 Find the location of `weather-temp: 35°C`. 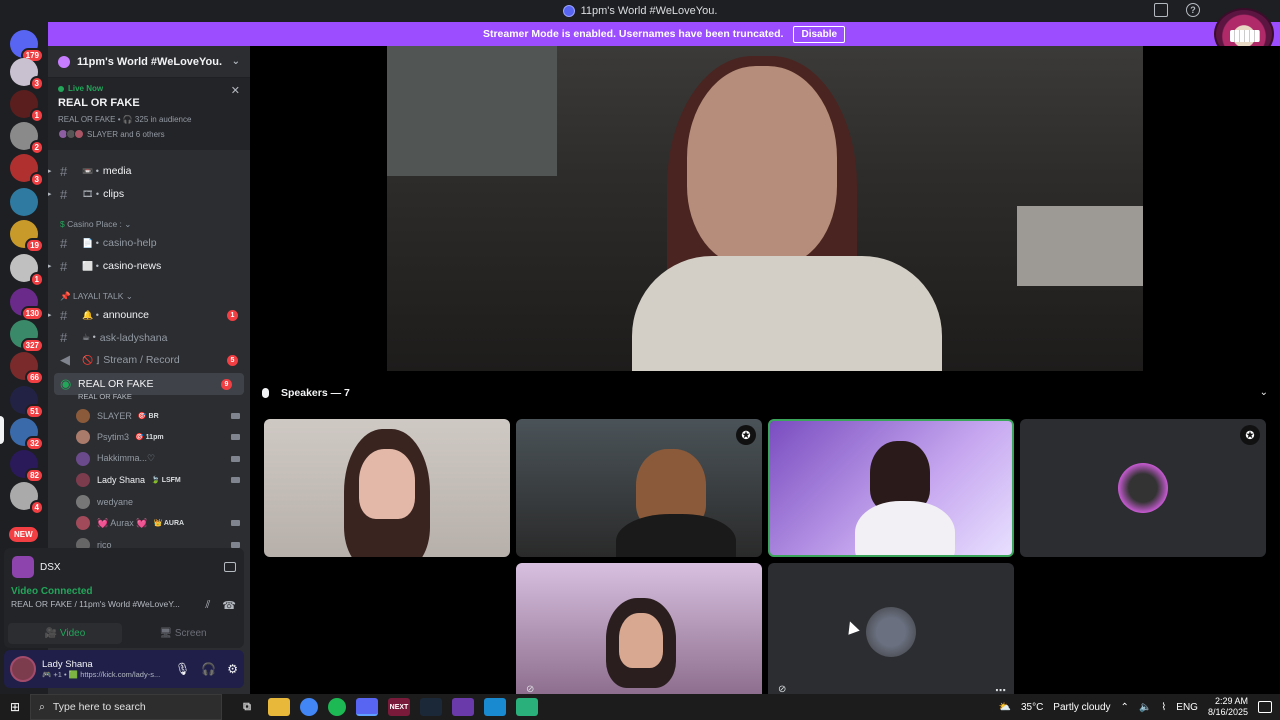

weather-temp: 35°C is located at coordinates (1032, 707).